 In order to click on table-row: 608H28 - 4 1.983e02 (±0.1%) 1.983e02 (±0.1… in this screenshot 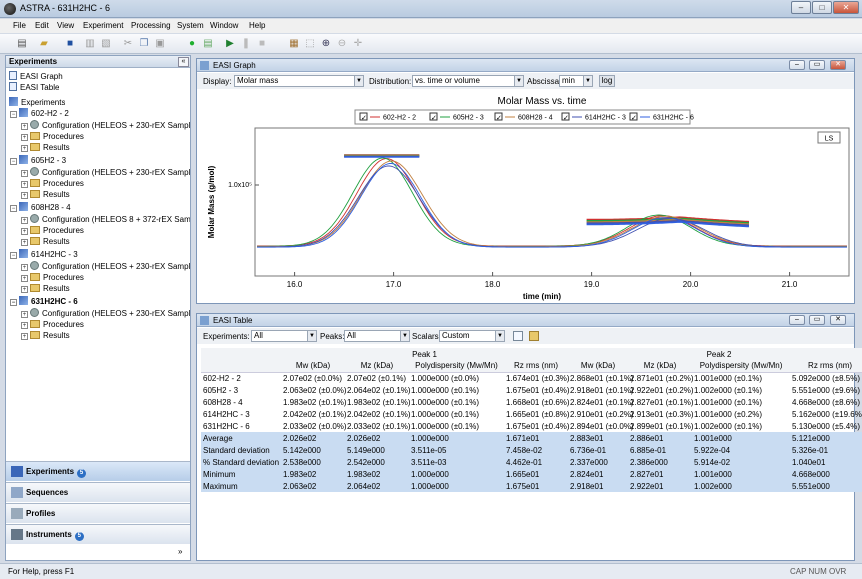, I will do `click(531, 402)`.